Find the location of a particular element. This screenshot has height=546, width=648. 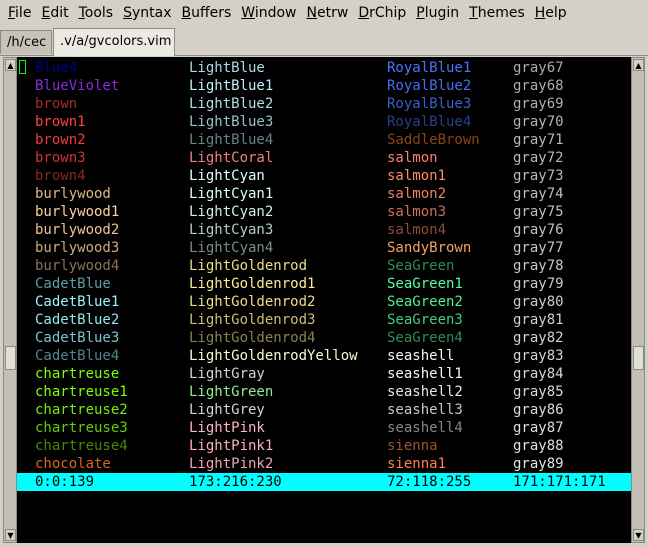

color-name-cell: burlywood1 is located at coordinates (77, 212).